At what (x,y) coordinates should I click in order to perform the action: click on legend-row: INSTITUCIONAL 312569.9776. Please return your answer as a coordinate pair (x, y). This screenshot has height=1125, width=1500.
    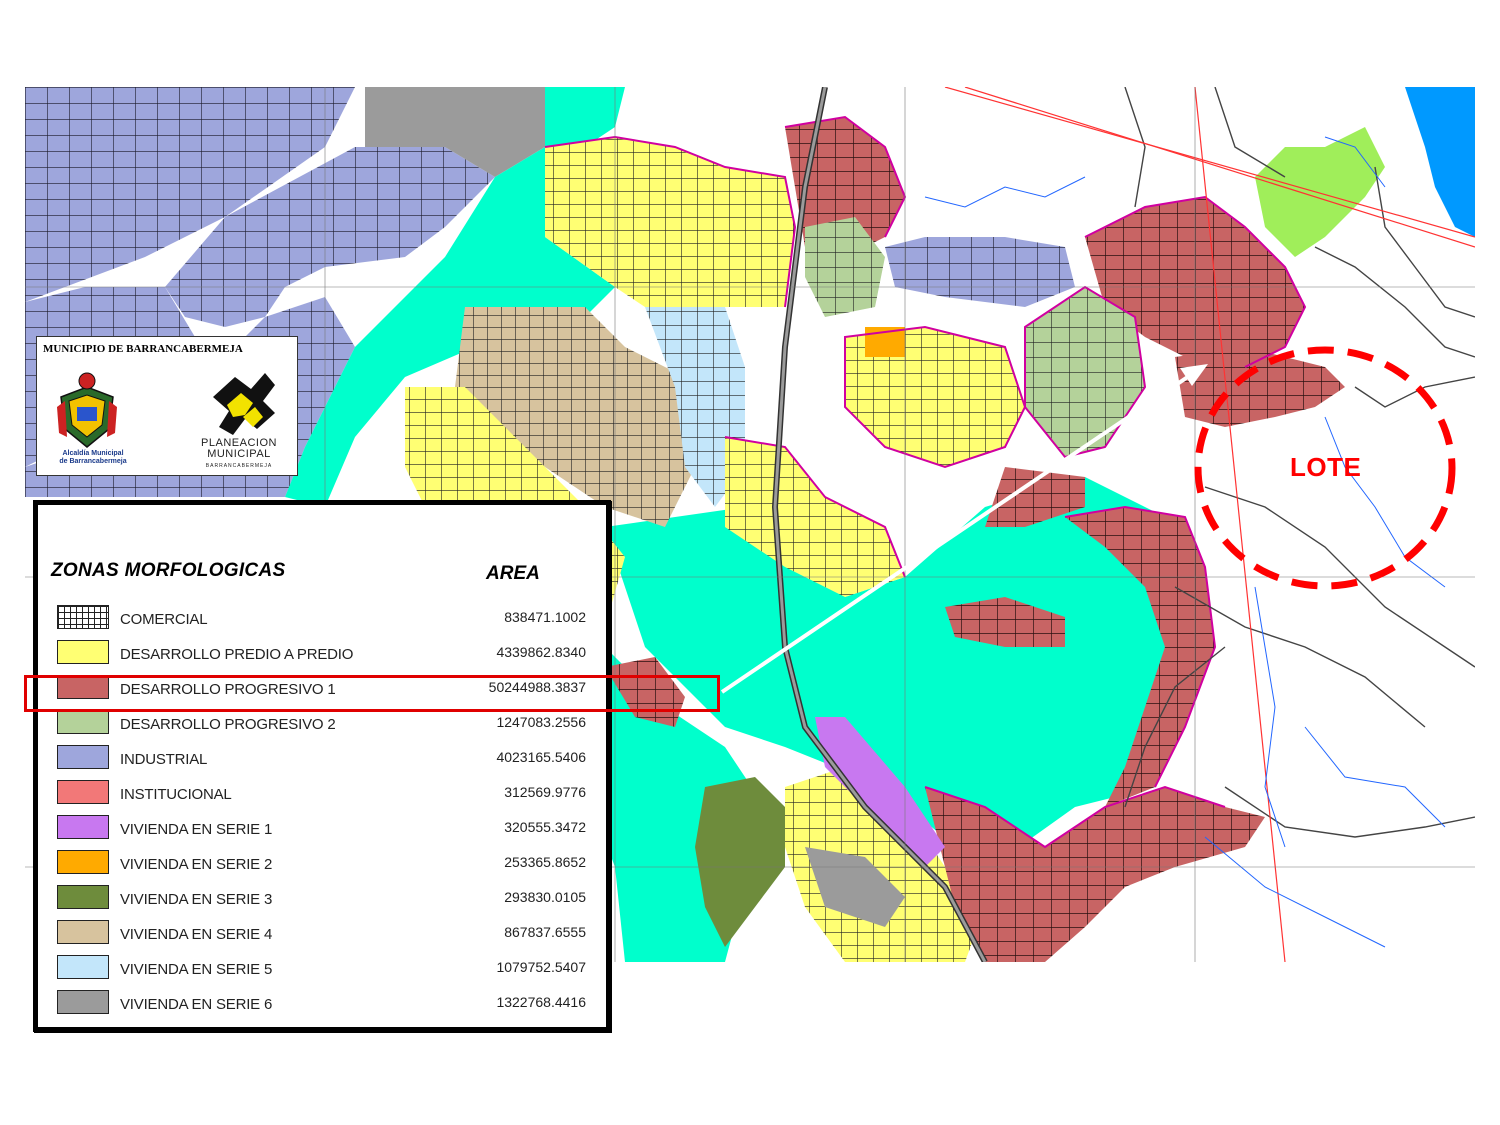
    Looking at the image, I should click on (322, 795).